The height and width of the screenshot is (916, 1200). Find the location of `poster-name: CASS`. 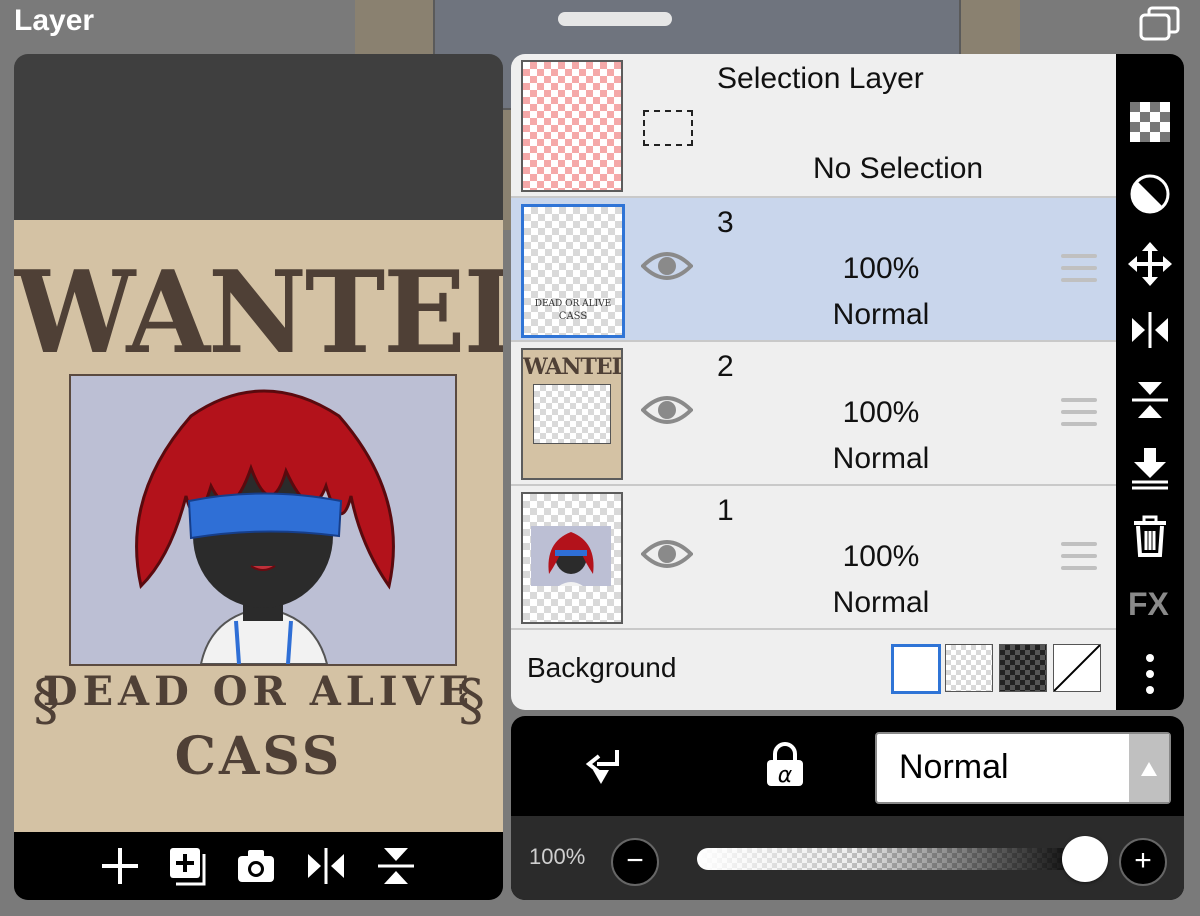

poster-name: CASS is located at coordinates (258, 756).